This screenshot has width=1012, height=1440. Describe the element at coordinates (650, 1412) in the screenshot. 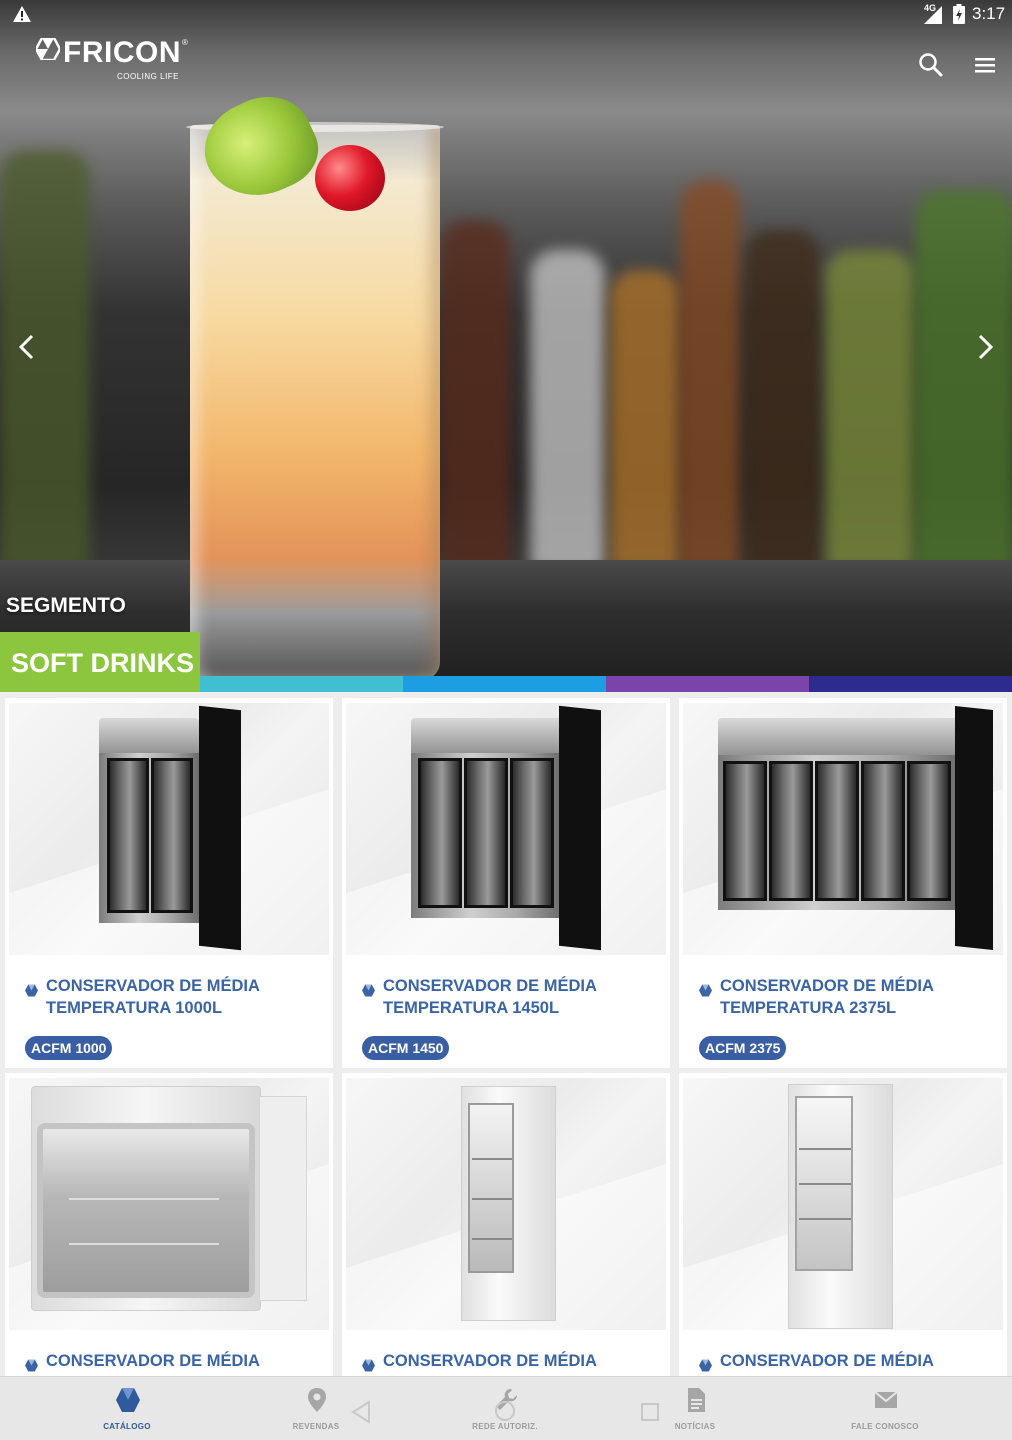

I see `system-recents-icon` at that location.